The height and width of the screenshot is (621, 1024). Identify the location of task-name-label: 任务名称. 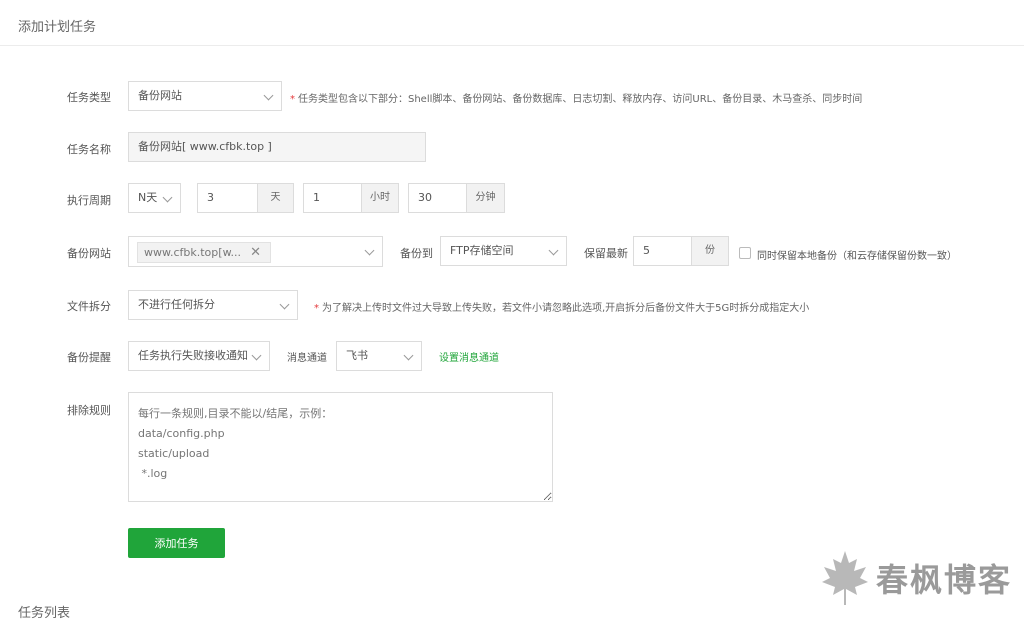
(89, 149).